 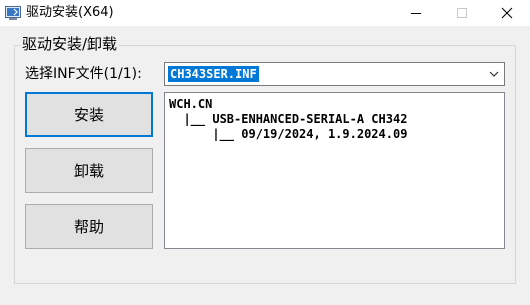 What do you see at coordinates (265, 13) in the screenshot?
I see `title-bar: 驱动安装(X64)` at bounding box center [265, 13].